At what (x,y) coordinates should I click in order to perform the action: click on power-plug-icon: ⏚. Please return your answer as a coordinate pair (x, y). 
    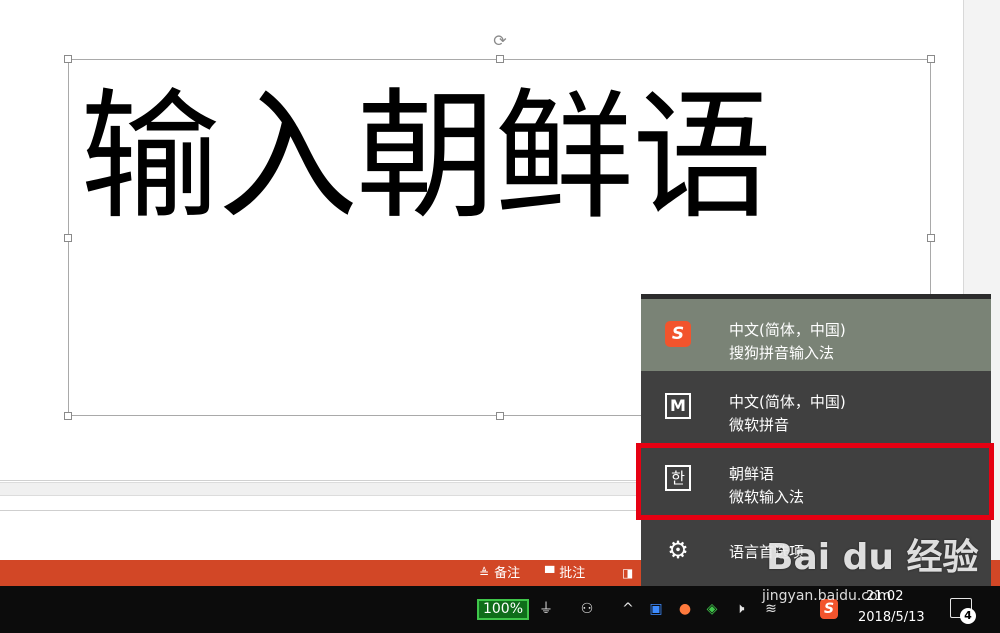
    Looking at the image, I should click on (546, 609).